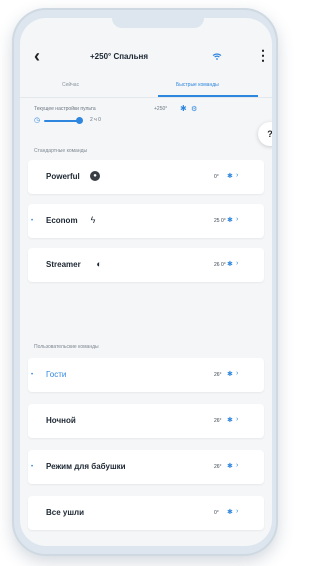 Image resolution: width=320 pixels, height=566 pixels. I want to click on kebab-menu-icon: ⋮, so click(263, 55).